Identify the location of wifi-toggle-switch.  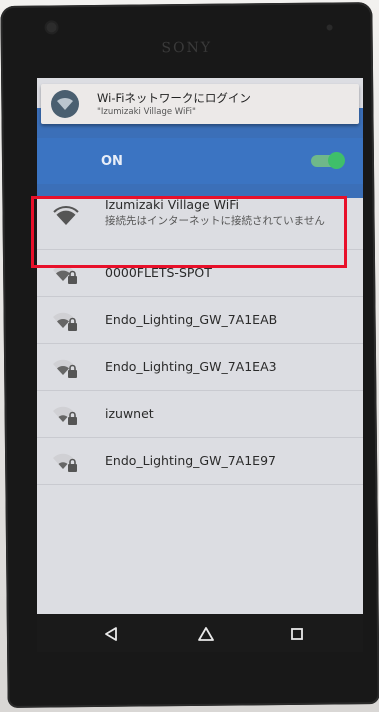
(328, 160).